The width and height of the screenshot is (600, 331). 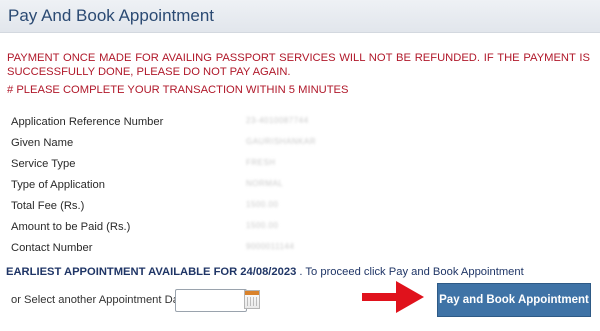 What do you see at coordinates (281, 141) in the screenshot?
I see `detail-value: GAURISHANKAR` at bounding box center [281, 141].